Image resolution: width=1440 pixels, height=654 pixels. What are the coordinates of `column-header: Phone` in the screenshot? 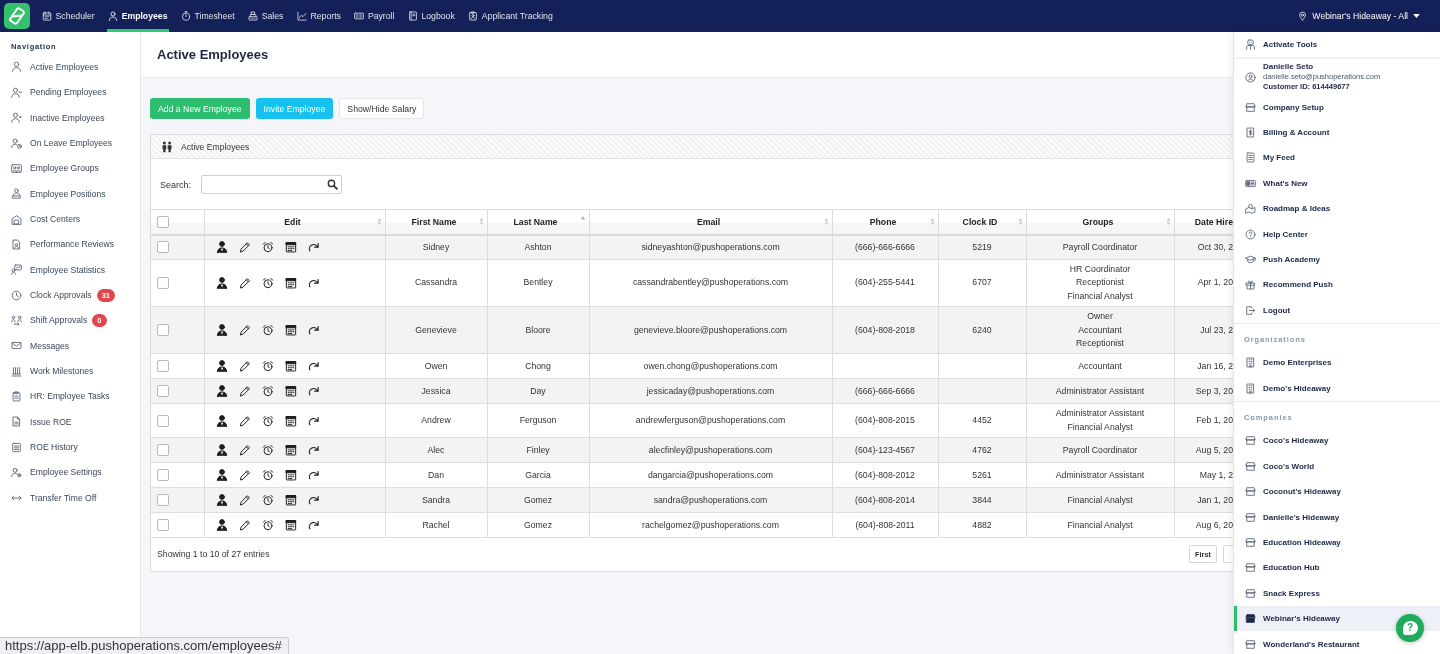 It's located at (885, 222).